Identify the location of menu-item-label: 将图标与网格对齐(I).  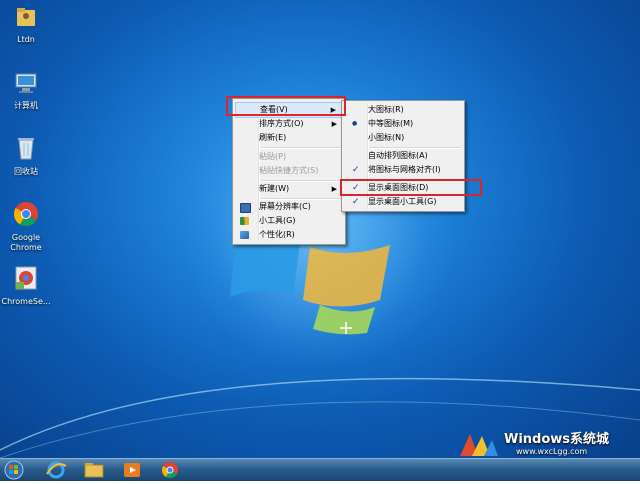
(404, 169).